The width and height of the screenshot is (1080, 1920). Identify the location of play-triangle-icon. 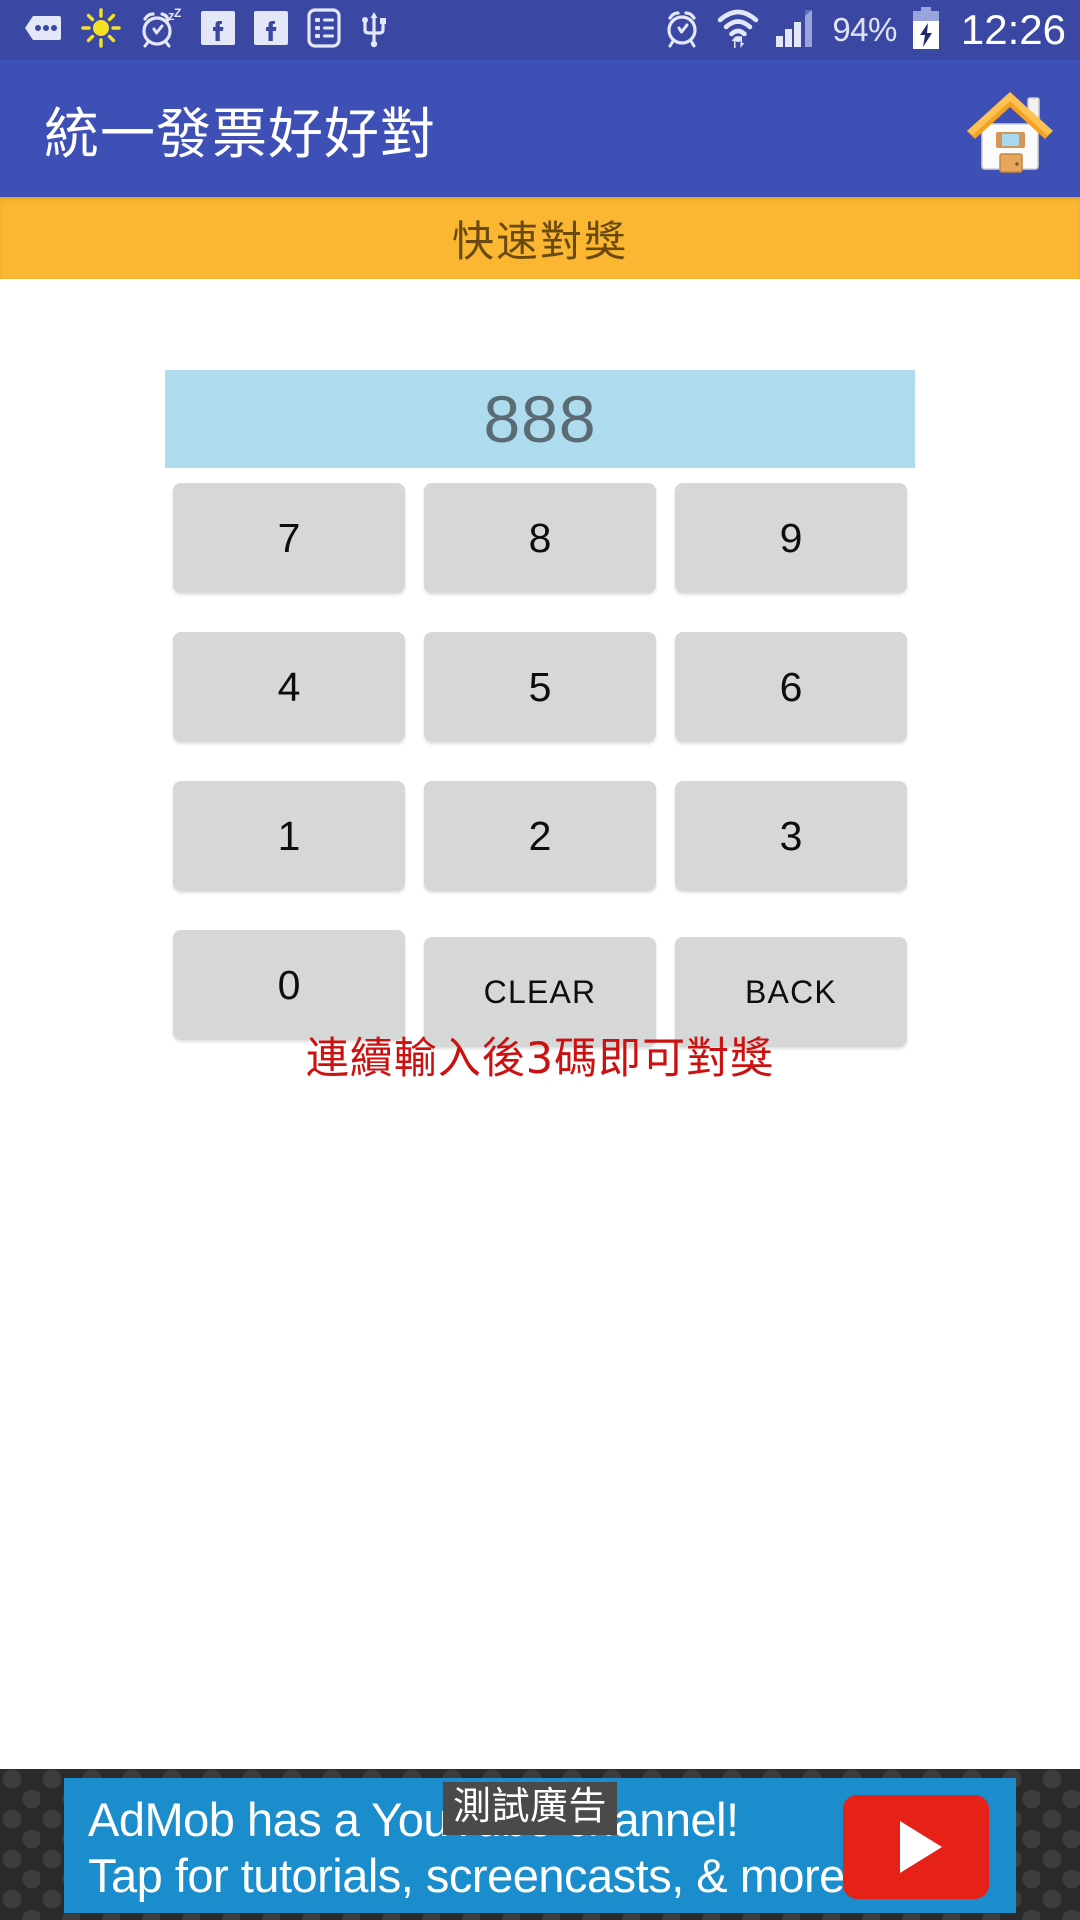
(921, 1847).